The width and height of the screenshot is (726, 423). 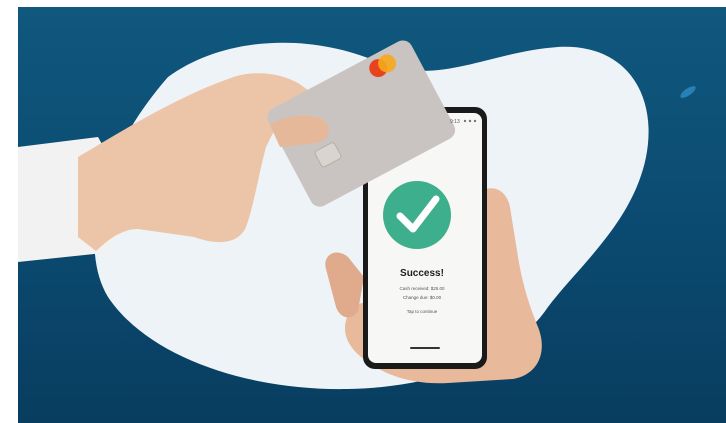 What do you see at coordinates (688, 92) in the screenshot?
I see `accent-leaf` at bounding box center [688, 92].